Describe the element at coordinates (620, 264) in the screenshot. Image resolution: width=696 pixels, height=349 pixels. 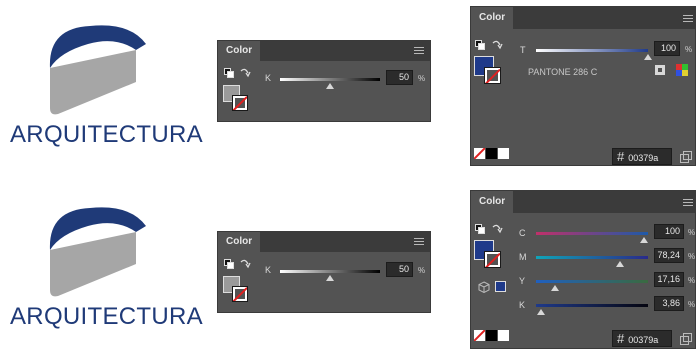
I see `m-slider-thumb` at that location.